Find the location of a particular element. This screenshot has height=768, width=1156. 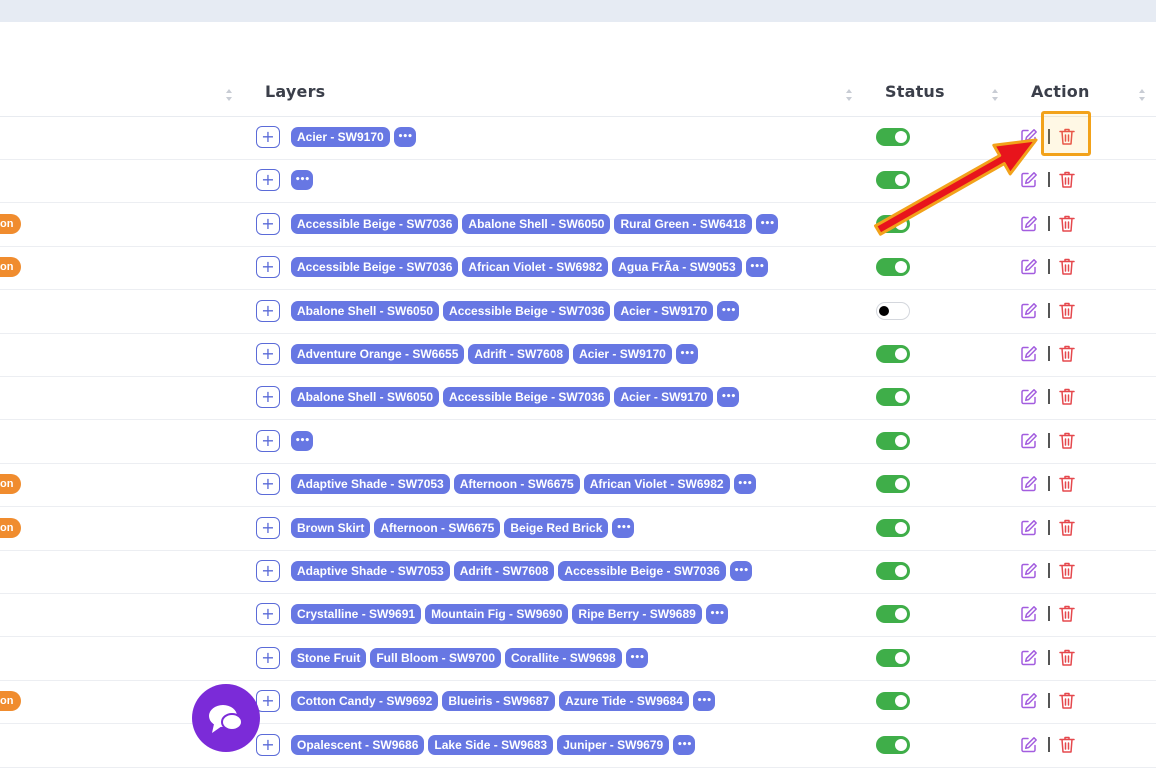

chat-button is located at coordinates (226, 718).